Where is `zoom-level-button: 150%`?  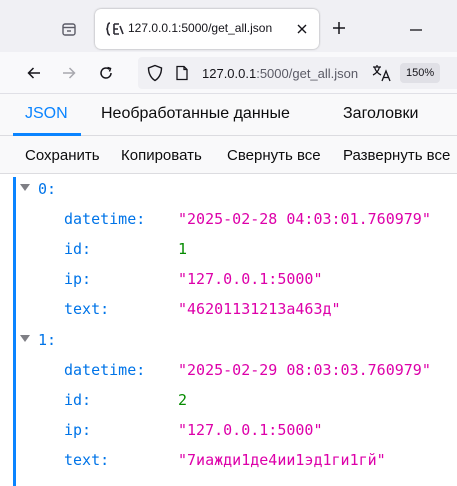
zoom-level-button: 150% is located at coordinates (420, 73).